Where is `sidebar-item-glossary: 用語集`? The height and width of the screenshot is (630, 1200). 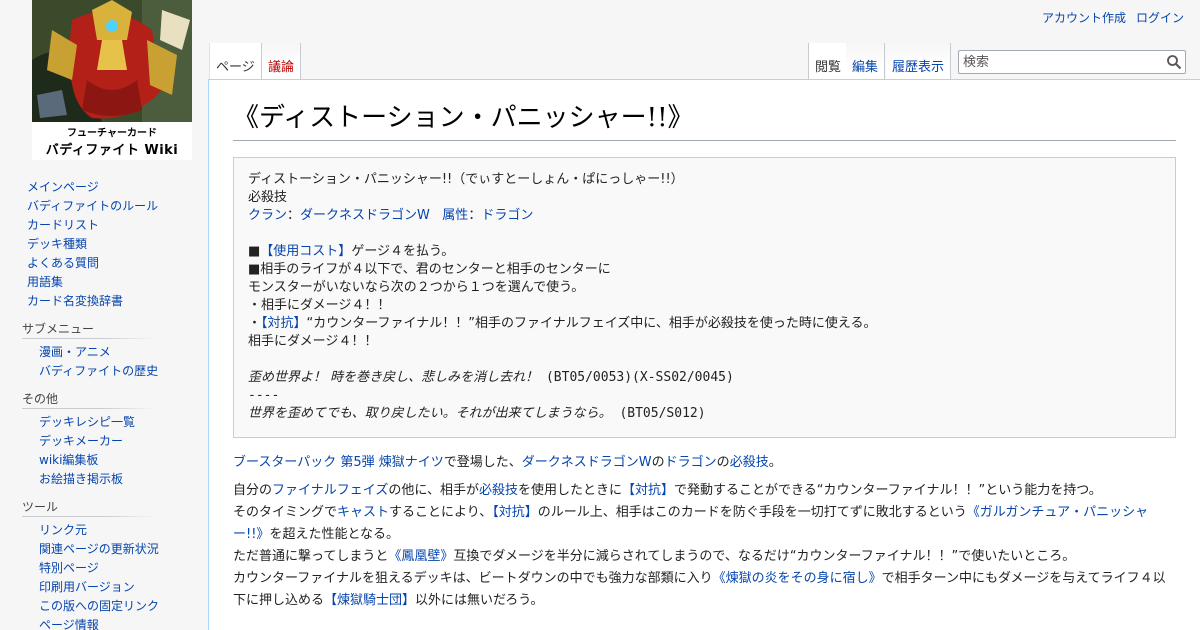
sidebar-item-glossary: 用語集 is located at coordinates (45, 282).